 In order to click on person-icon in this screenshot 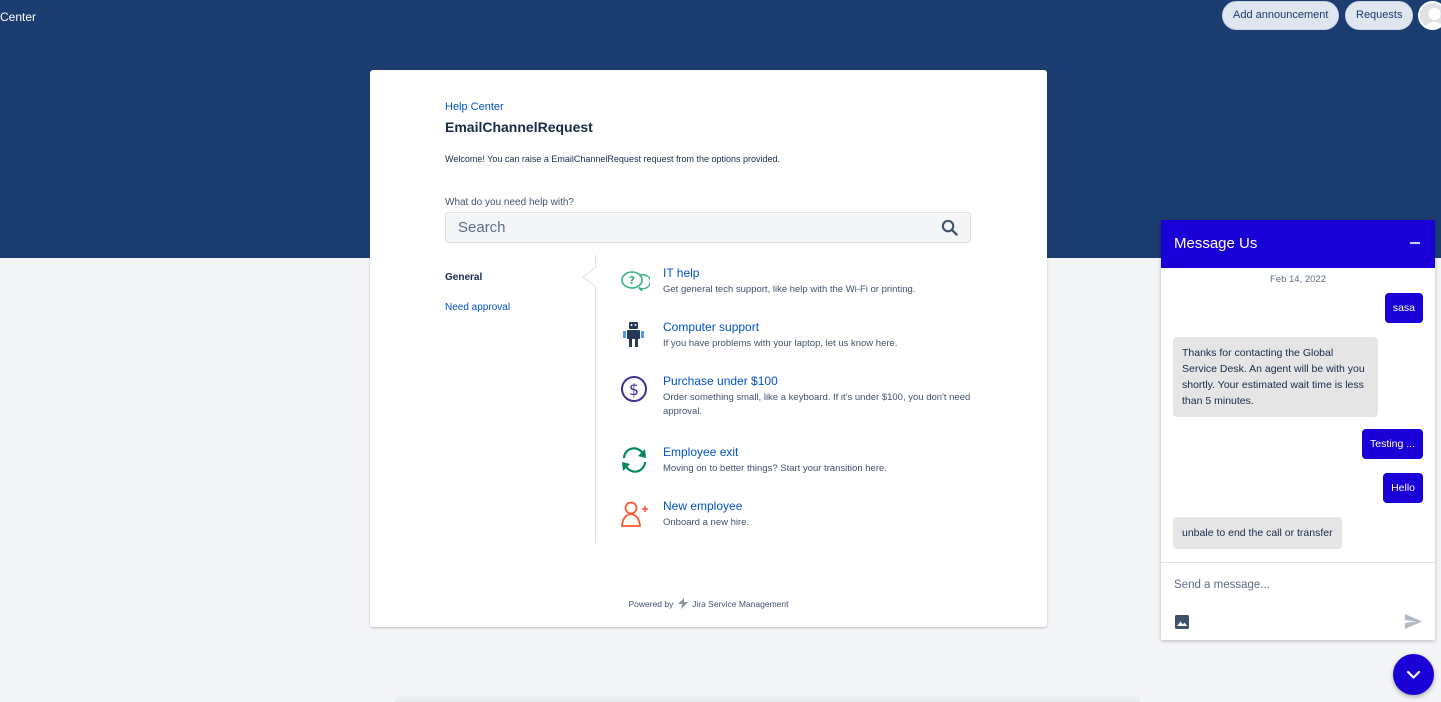, I will do `click(1432, 18)`.